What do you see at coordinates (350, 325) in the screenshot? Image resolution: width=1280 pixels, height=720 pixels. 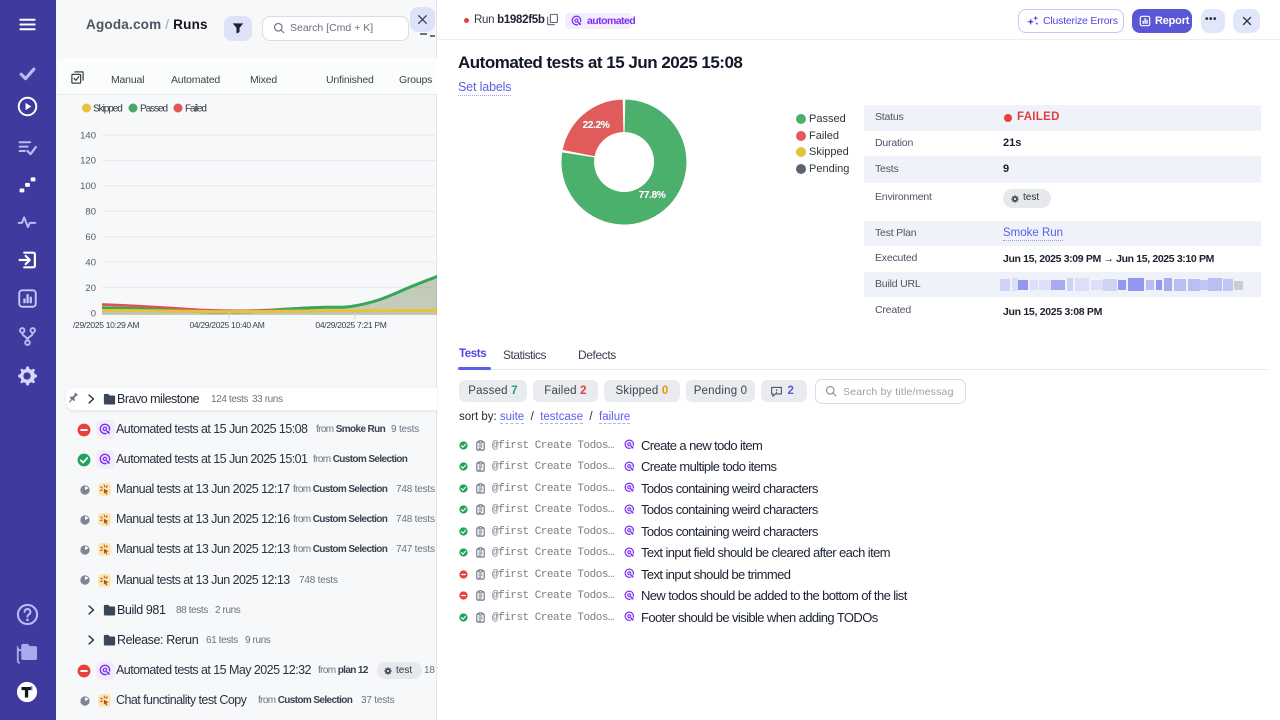 I see `svg-text: 04/29/2025 7:21 PM` at bounding box center [350, 325].